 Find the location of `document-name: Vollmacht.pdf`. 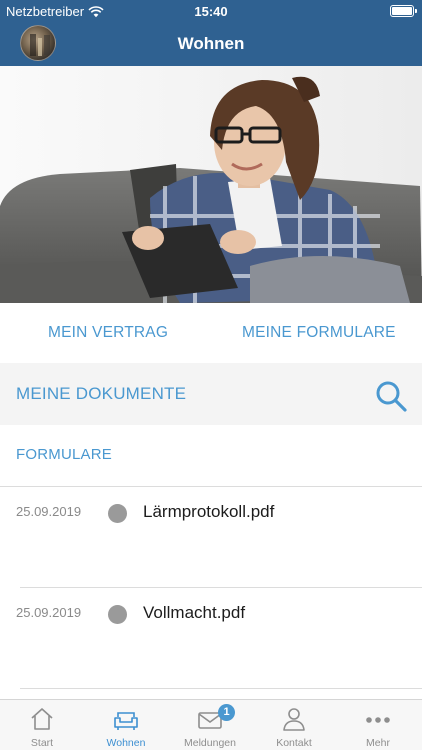

document-name: Vollmacht.pdf is located at coordinates (194, 612).